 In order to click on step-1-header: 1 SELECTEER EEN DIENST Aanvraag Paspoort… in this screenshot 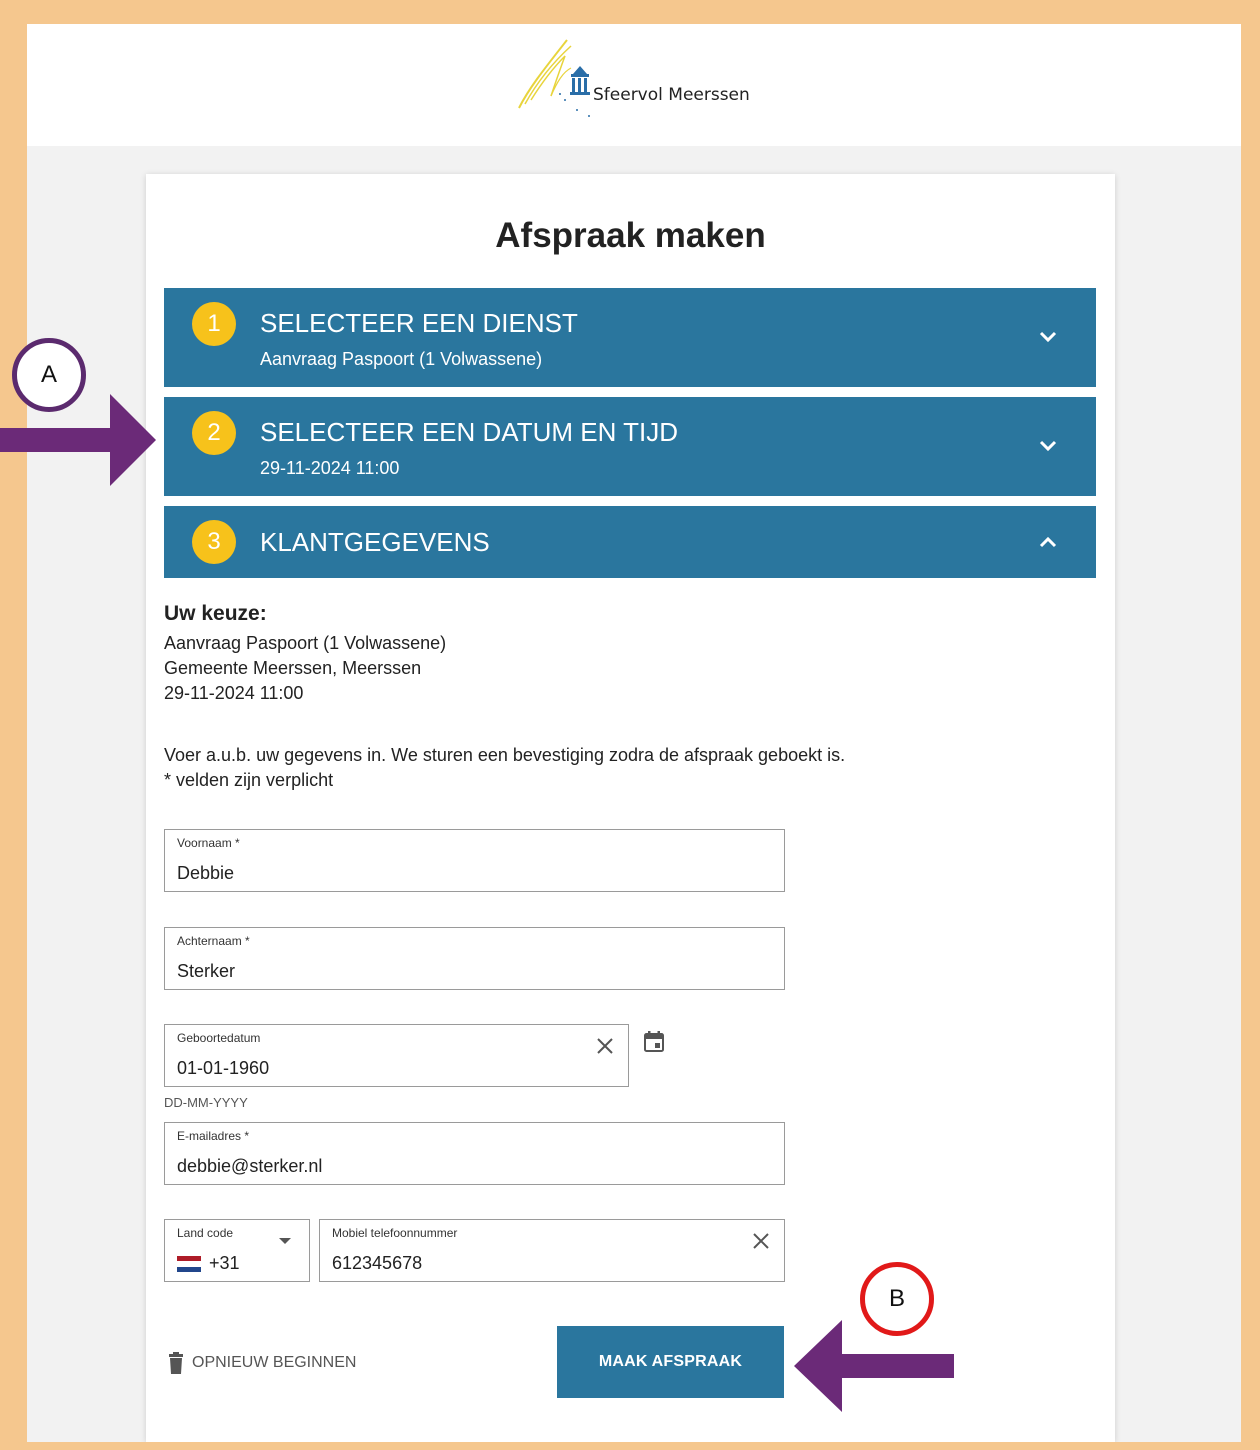, I will do `click(630, 337)`.